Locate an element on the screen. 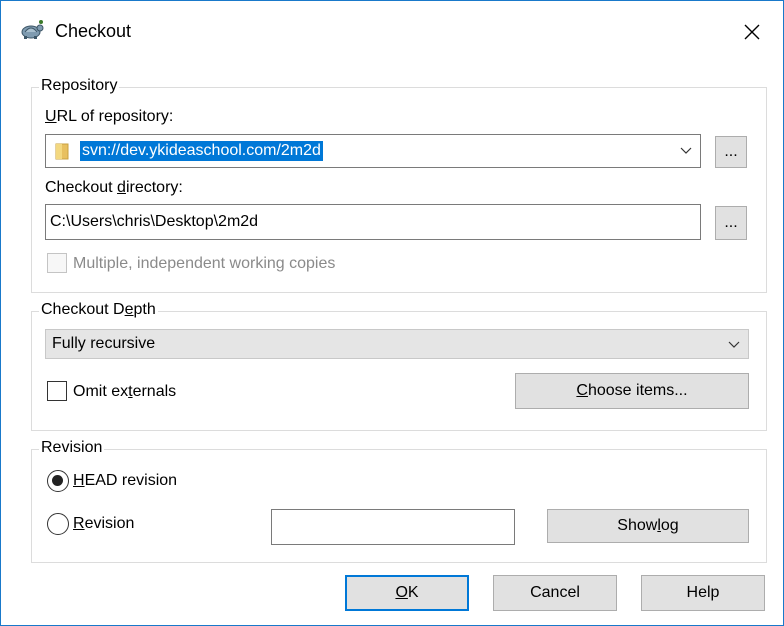 The height and width of the screenshot is (626, 784). title-bar: Checkout is located at coordinates (392, 29).